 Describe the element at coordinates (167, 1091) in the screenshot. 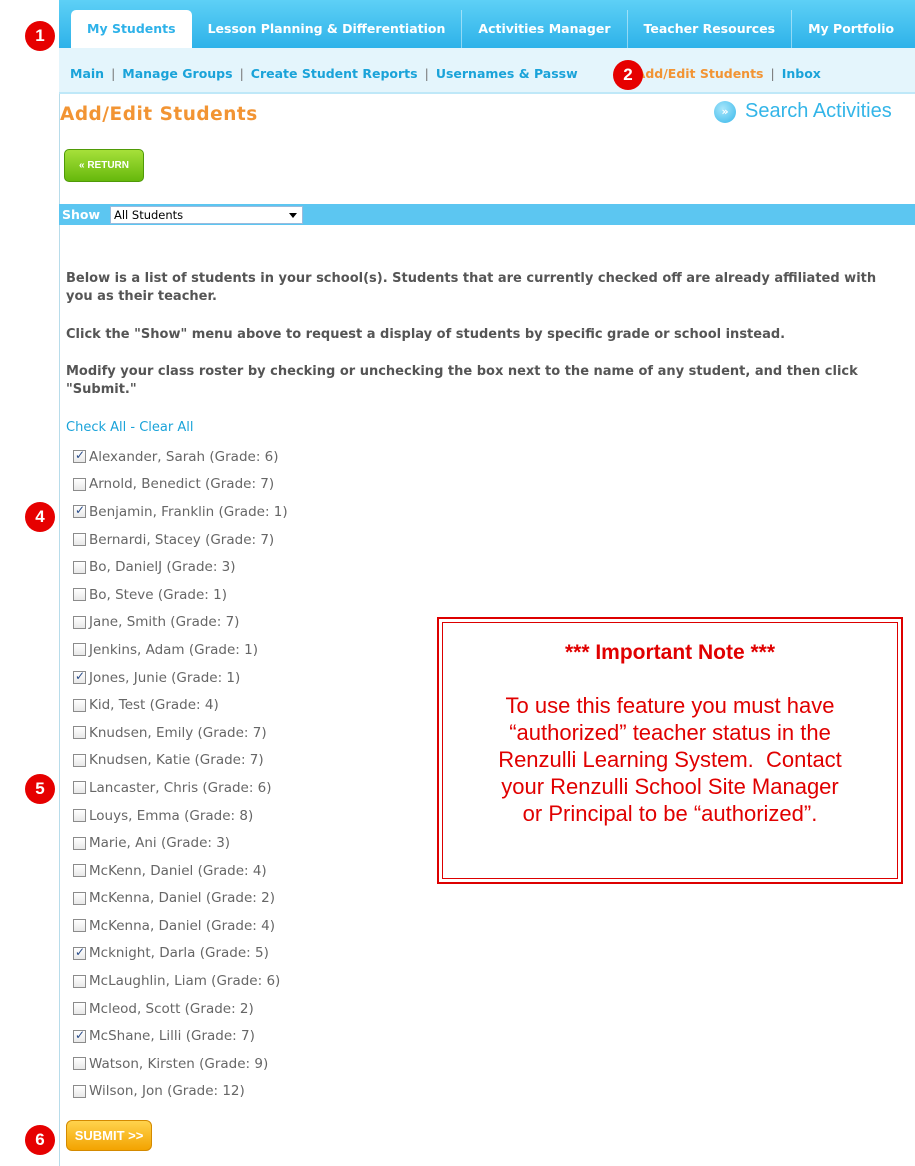

I see `student-name: Wilson, Jon (Grade: 12)` at that location.